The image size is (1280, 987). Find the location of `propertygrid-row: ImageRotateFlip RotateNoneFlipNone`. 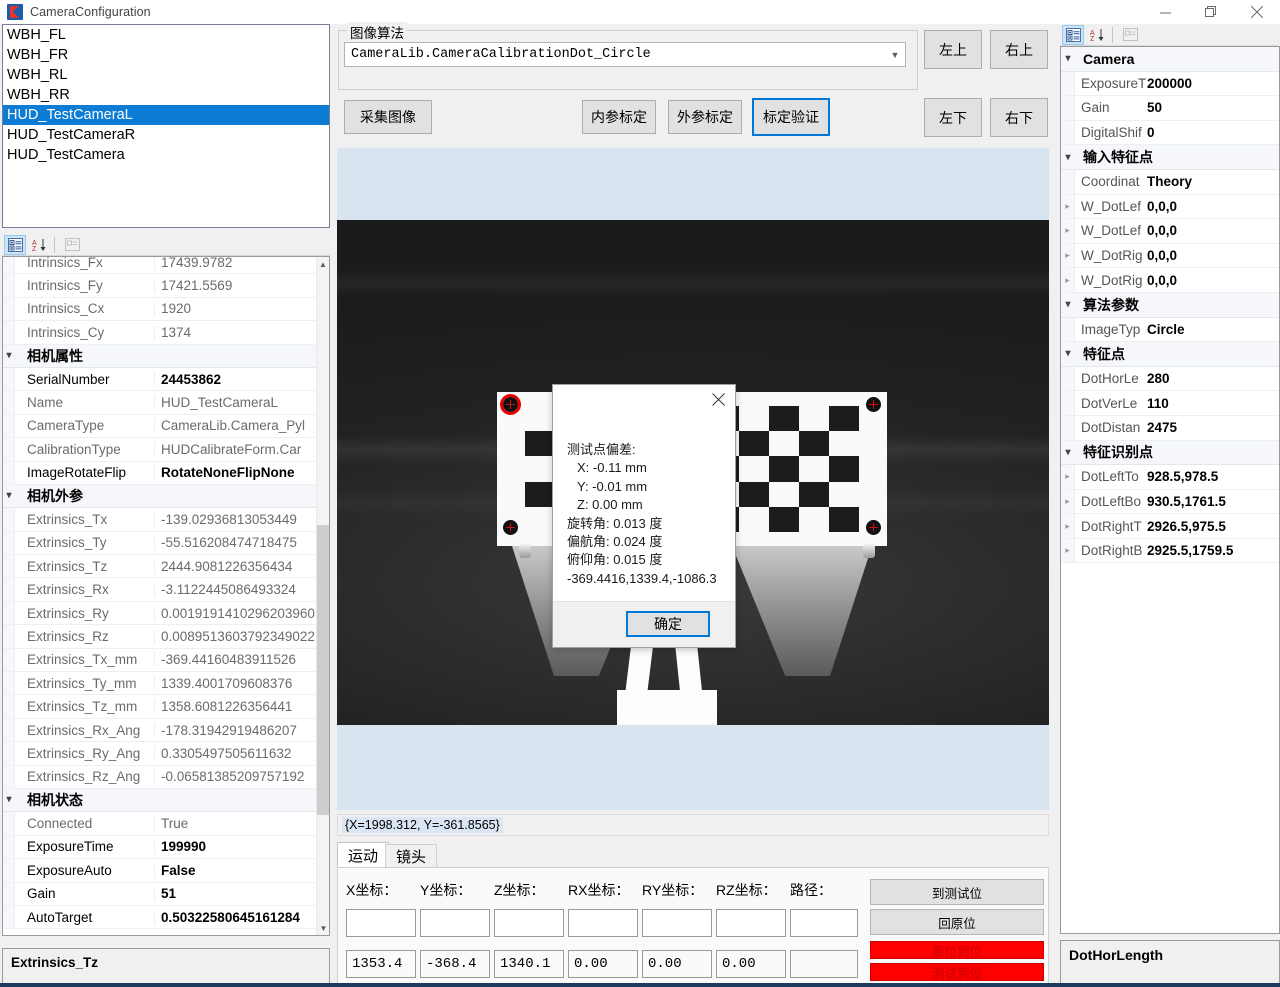

propertygrid-row: ImageRotateFlip RotateNoneFlipNone is located at coordinates (159, 473).